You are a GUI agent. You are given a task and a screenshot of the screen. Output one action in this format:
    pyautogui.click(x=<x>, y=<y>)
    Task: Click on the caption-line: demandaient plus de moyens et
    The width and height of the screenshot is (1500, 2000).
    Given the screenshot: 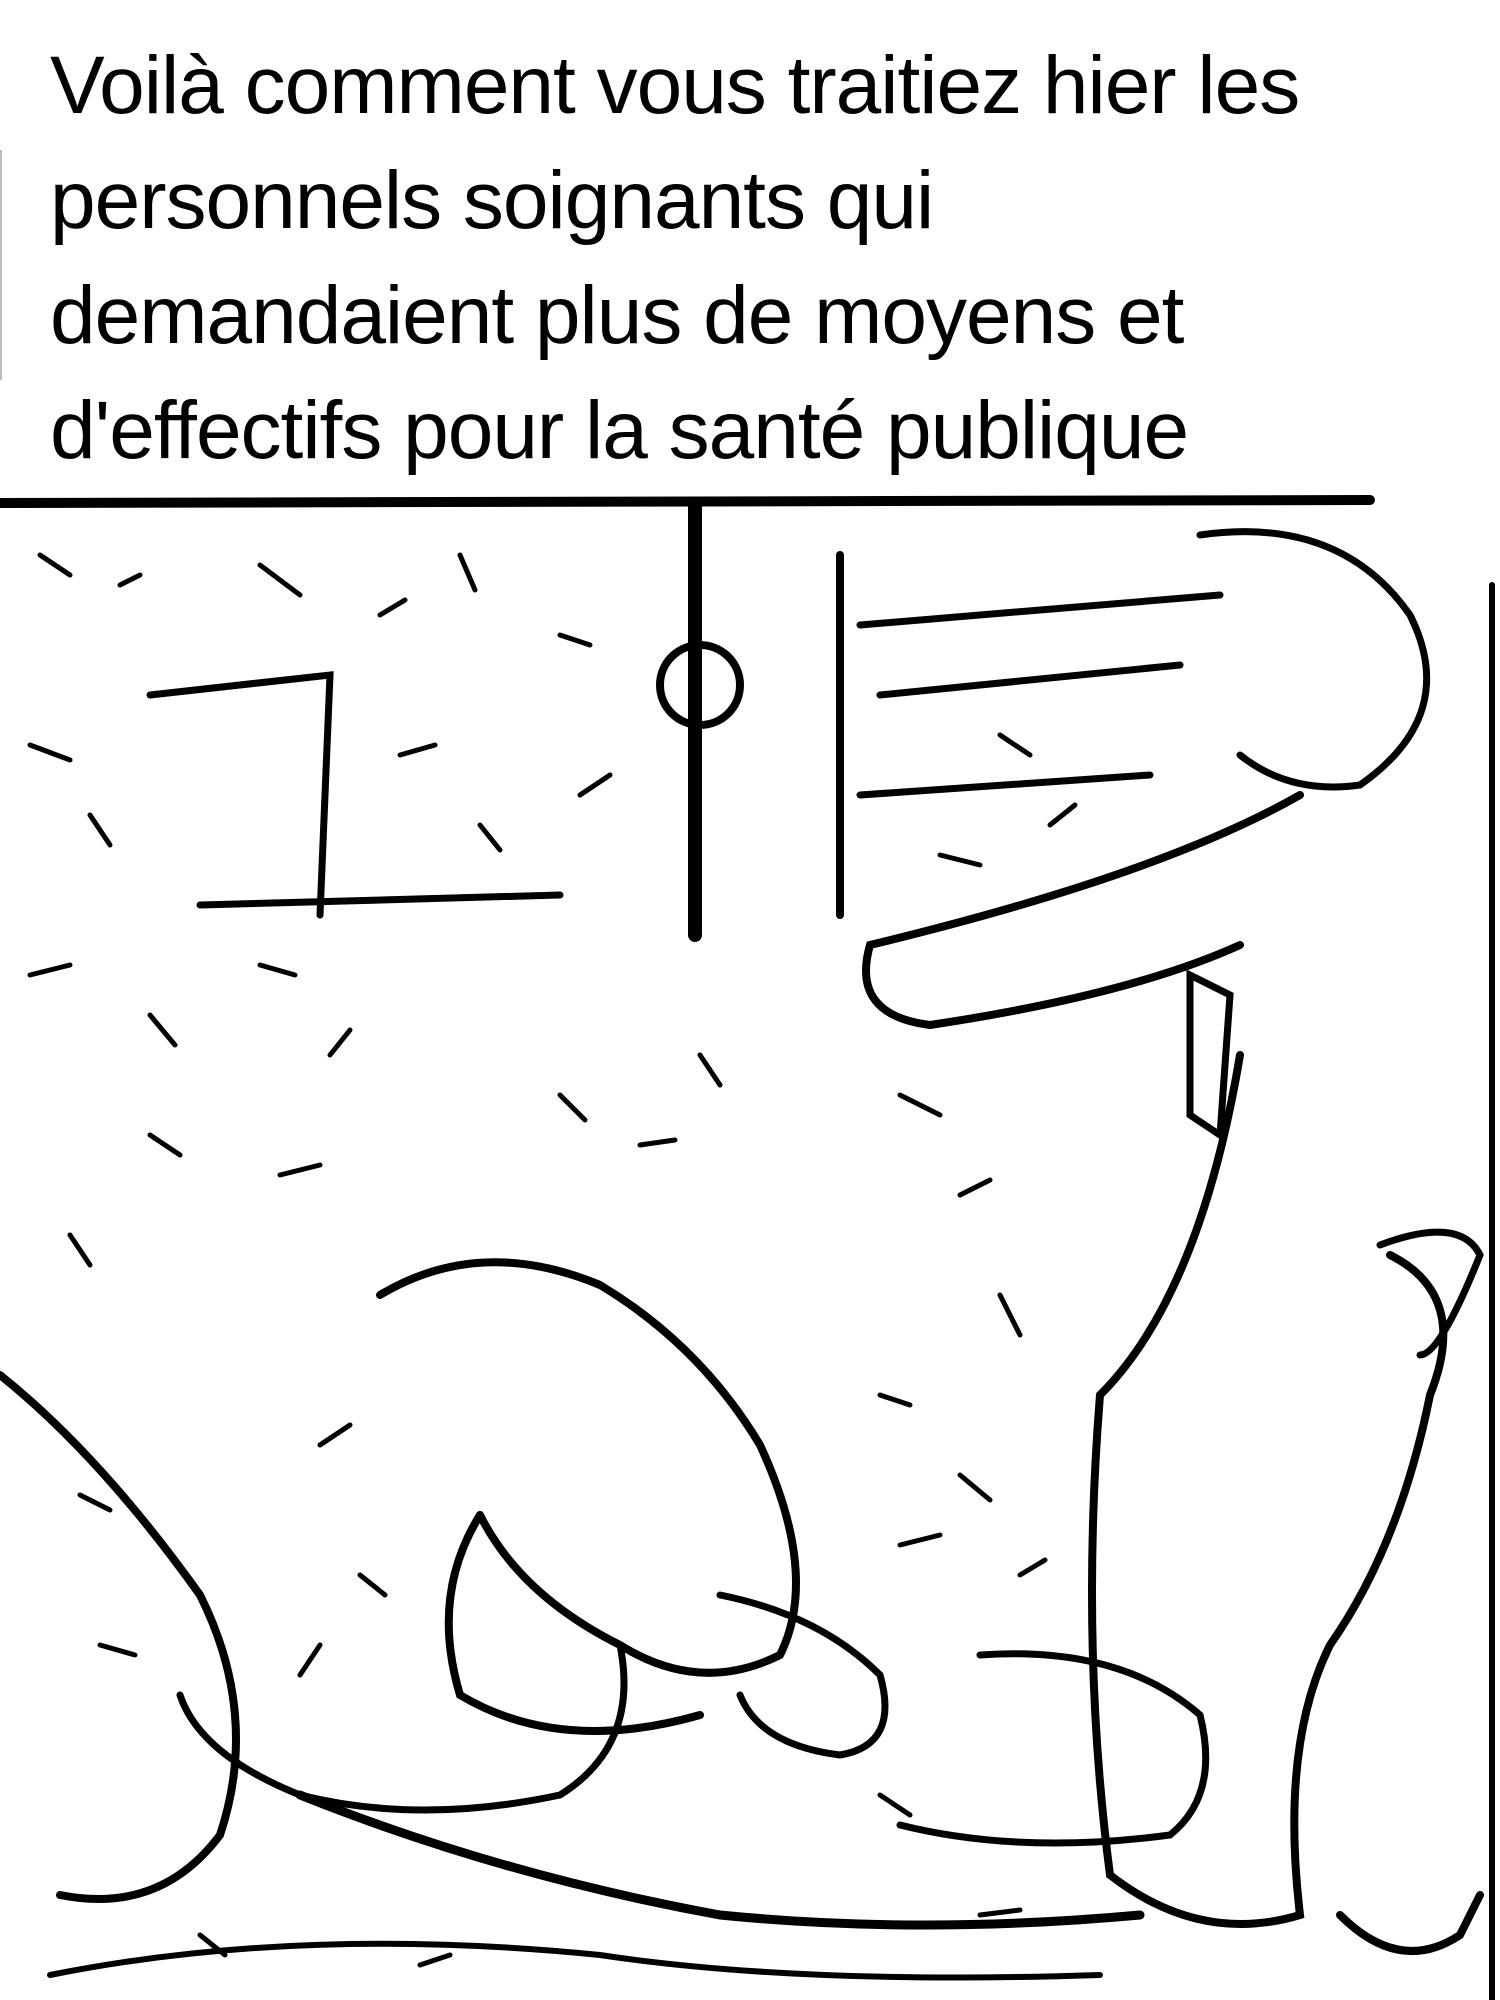 What is the action you would take?
    pyautogui.click(x=617, y=315)
    